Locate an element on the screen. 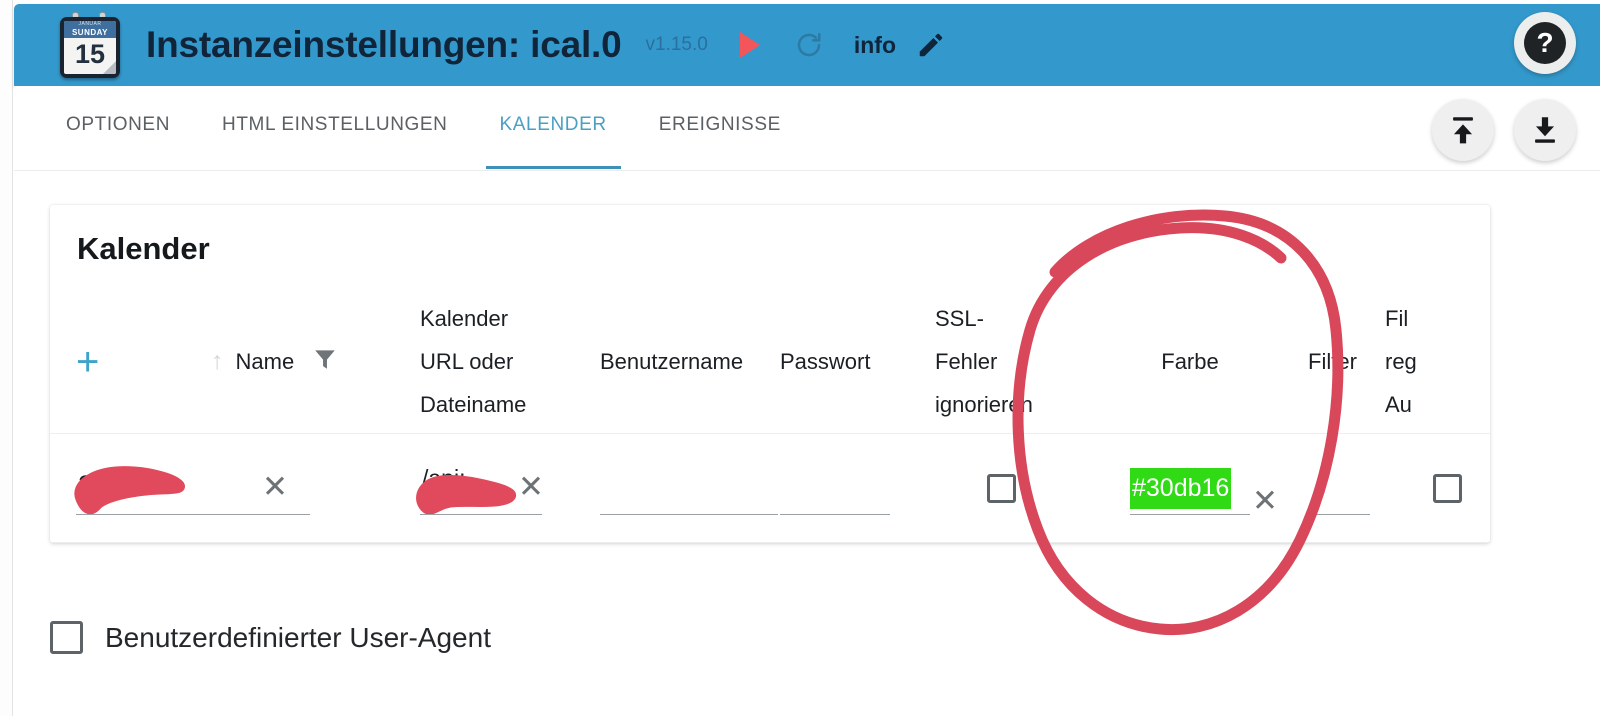 This screenshot has height=716, width=1600. column-header-ssl-line1: SSL- is located at coordinates (959, 318).